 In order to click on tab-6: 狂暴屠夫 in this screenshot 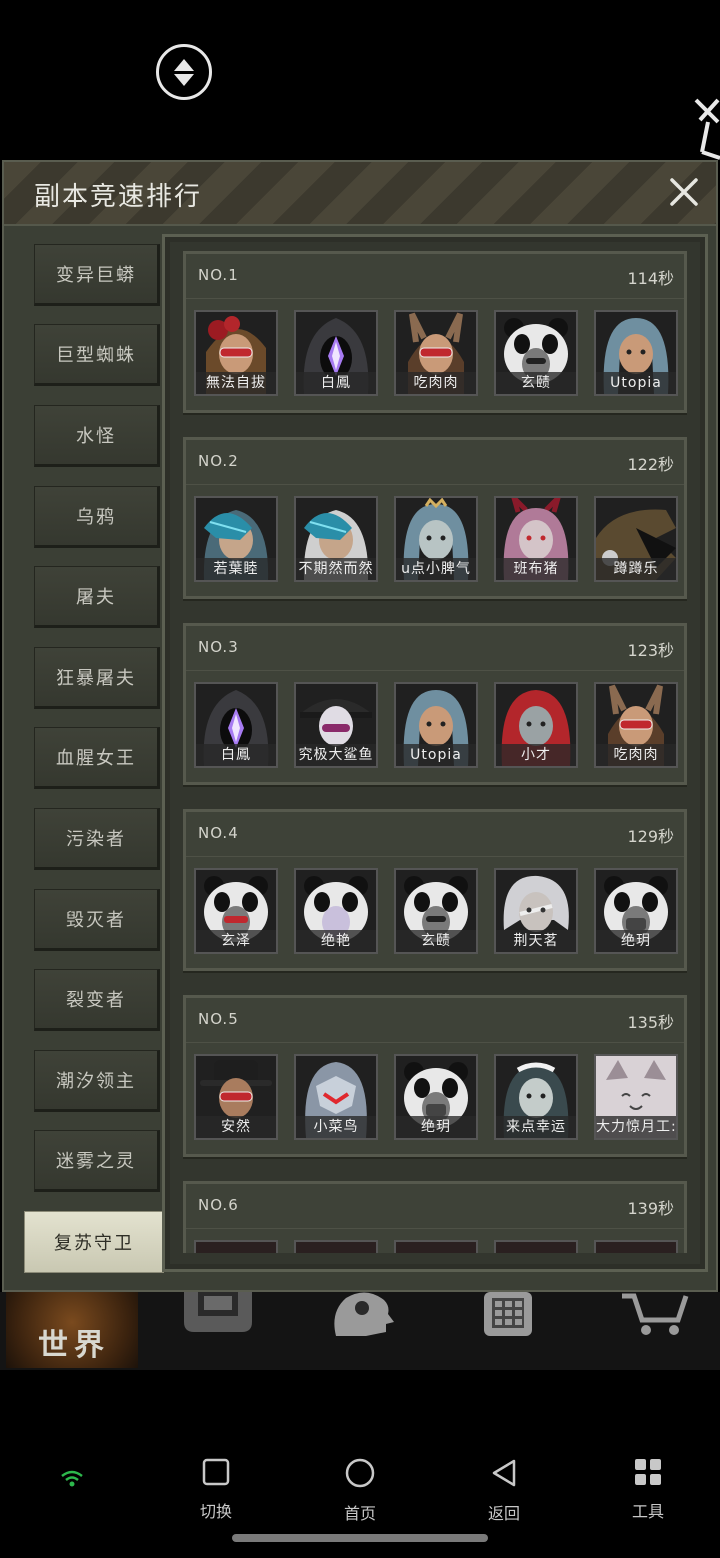, I will do `click(97, 678)`.